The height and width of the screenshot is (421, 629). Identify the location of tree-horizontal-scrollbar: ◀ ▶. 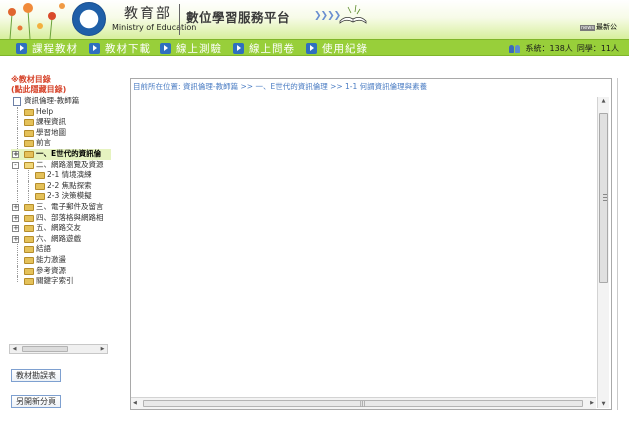
(58, 349).